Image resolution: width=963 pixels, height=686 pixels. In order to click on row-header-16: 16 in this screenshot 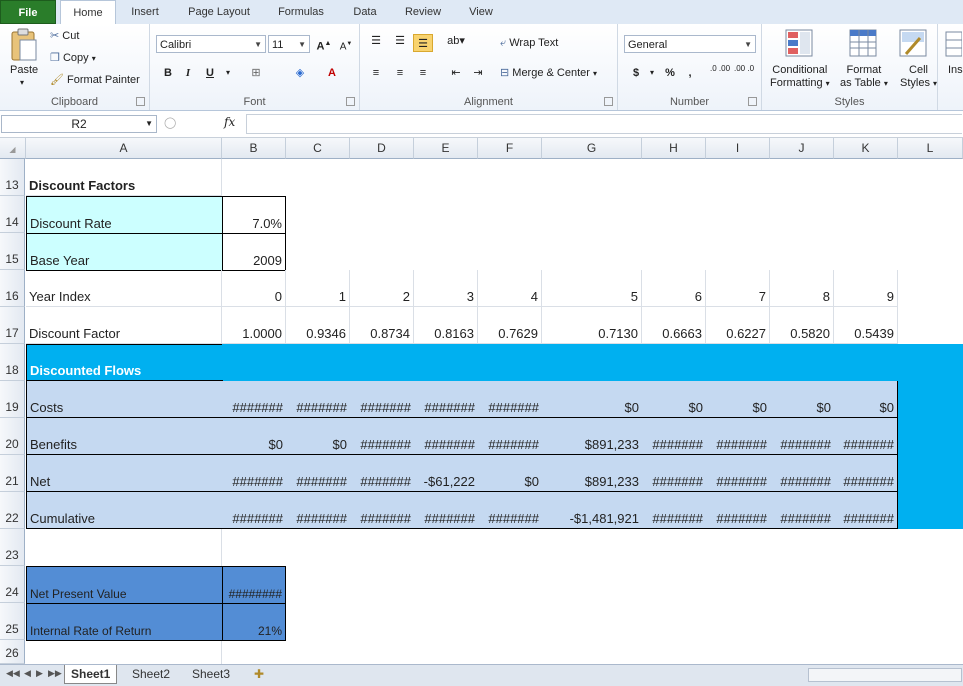, I will do `click(12, 288)`.